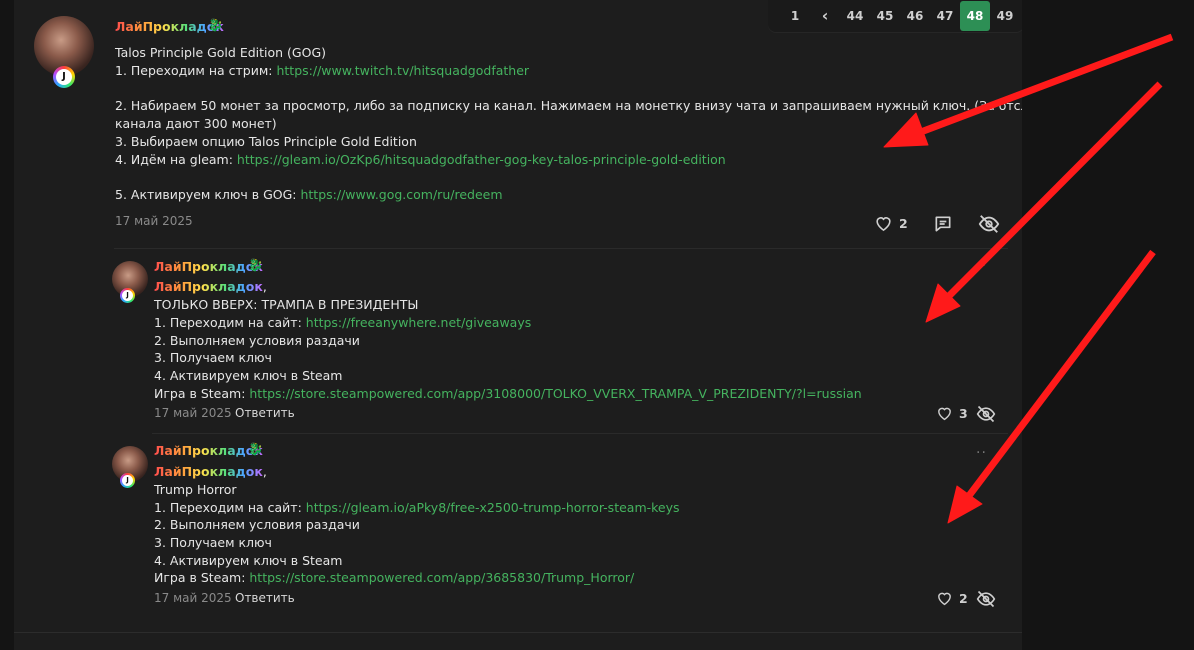  Describe the element at coordinates (795, 16) in the screenshot. I see `page-1: 1` at that location.